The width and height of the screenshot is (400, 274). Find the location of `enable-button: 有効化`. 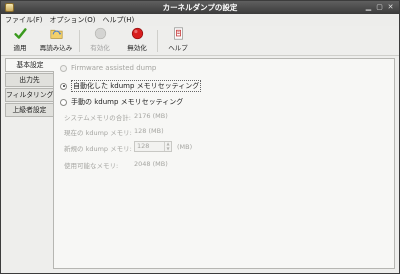

enable-button: 有効化 is located at coordinates (100, 40).